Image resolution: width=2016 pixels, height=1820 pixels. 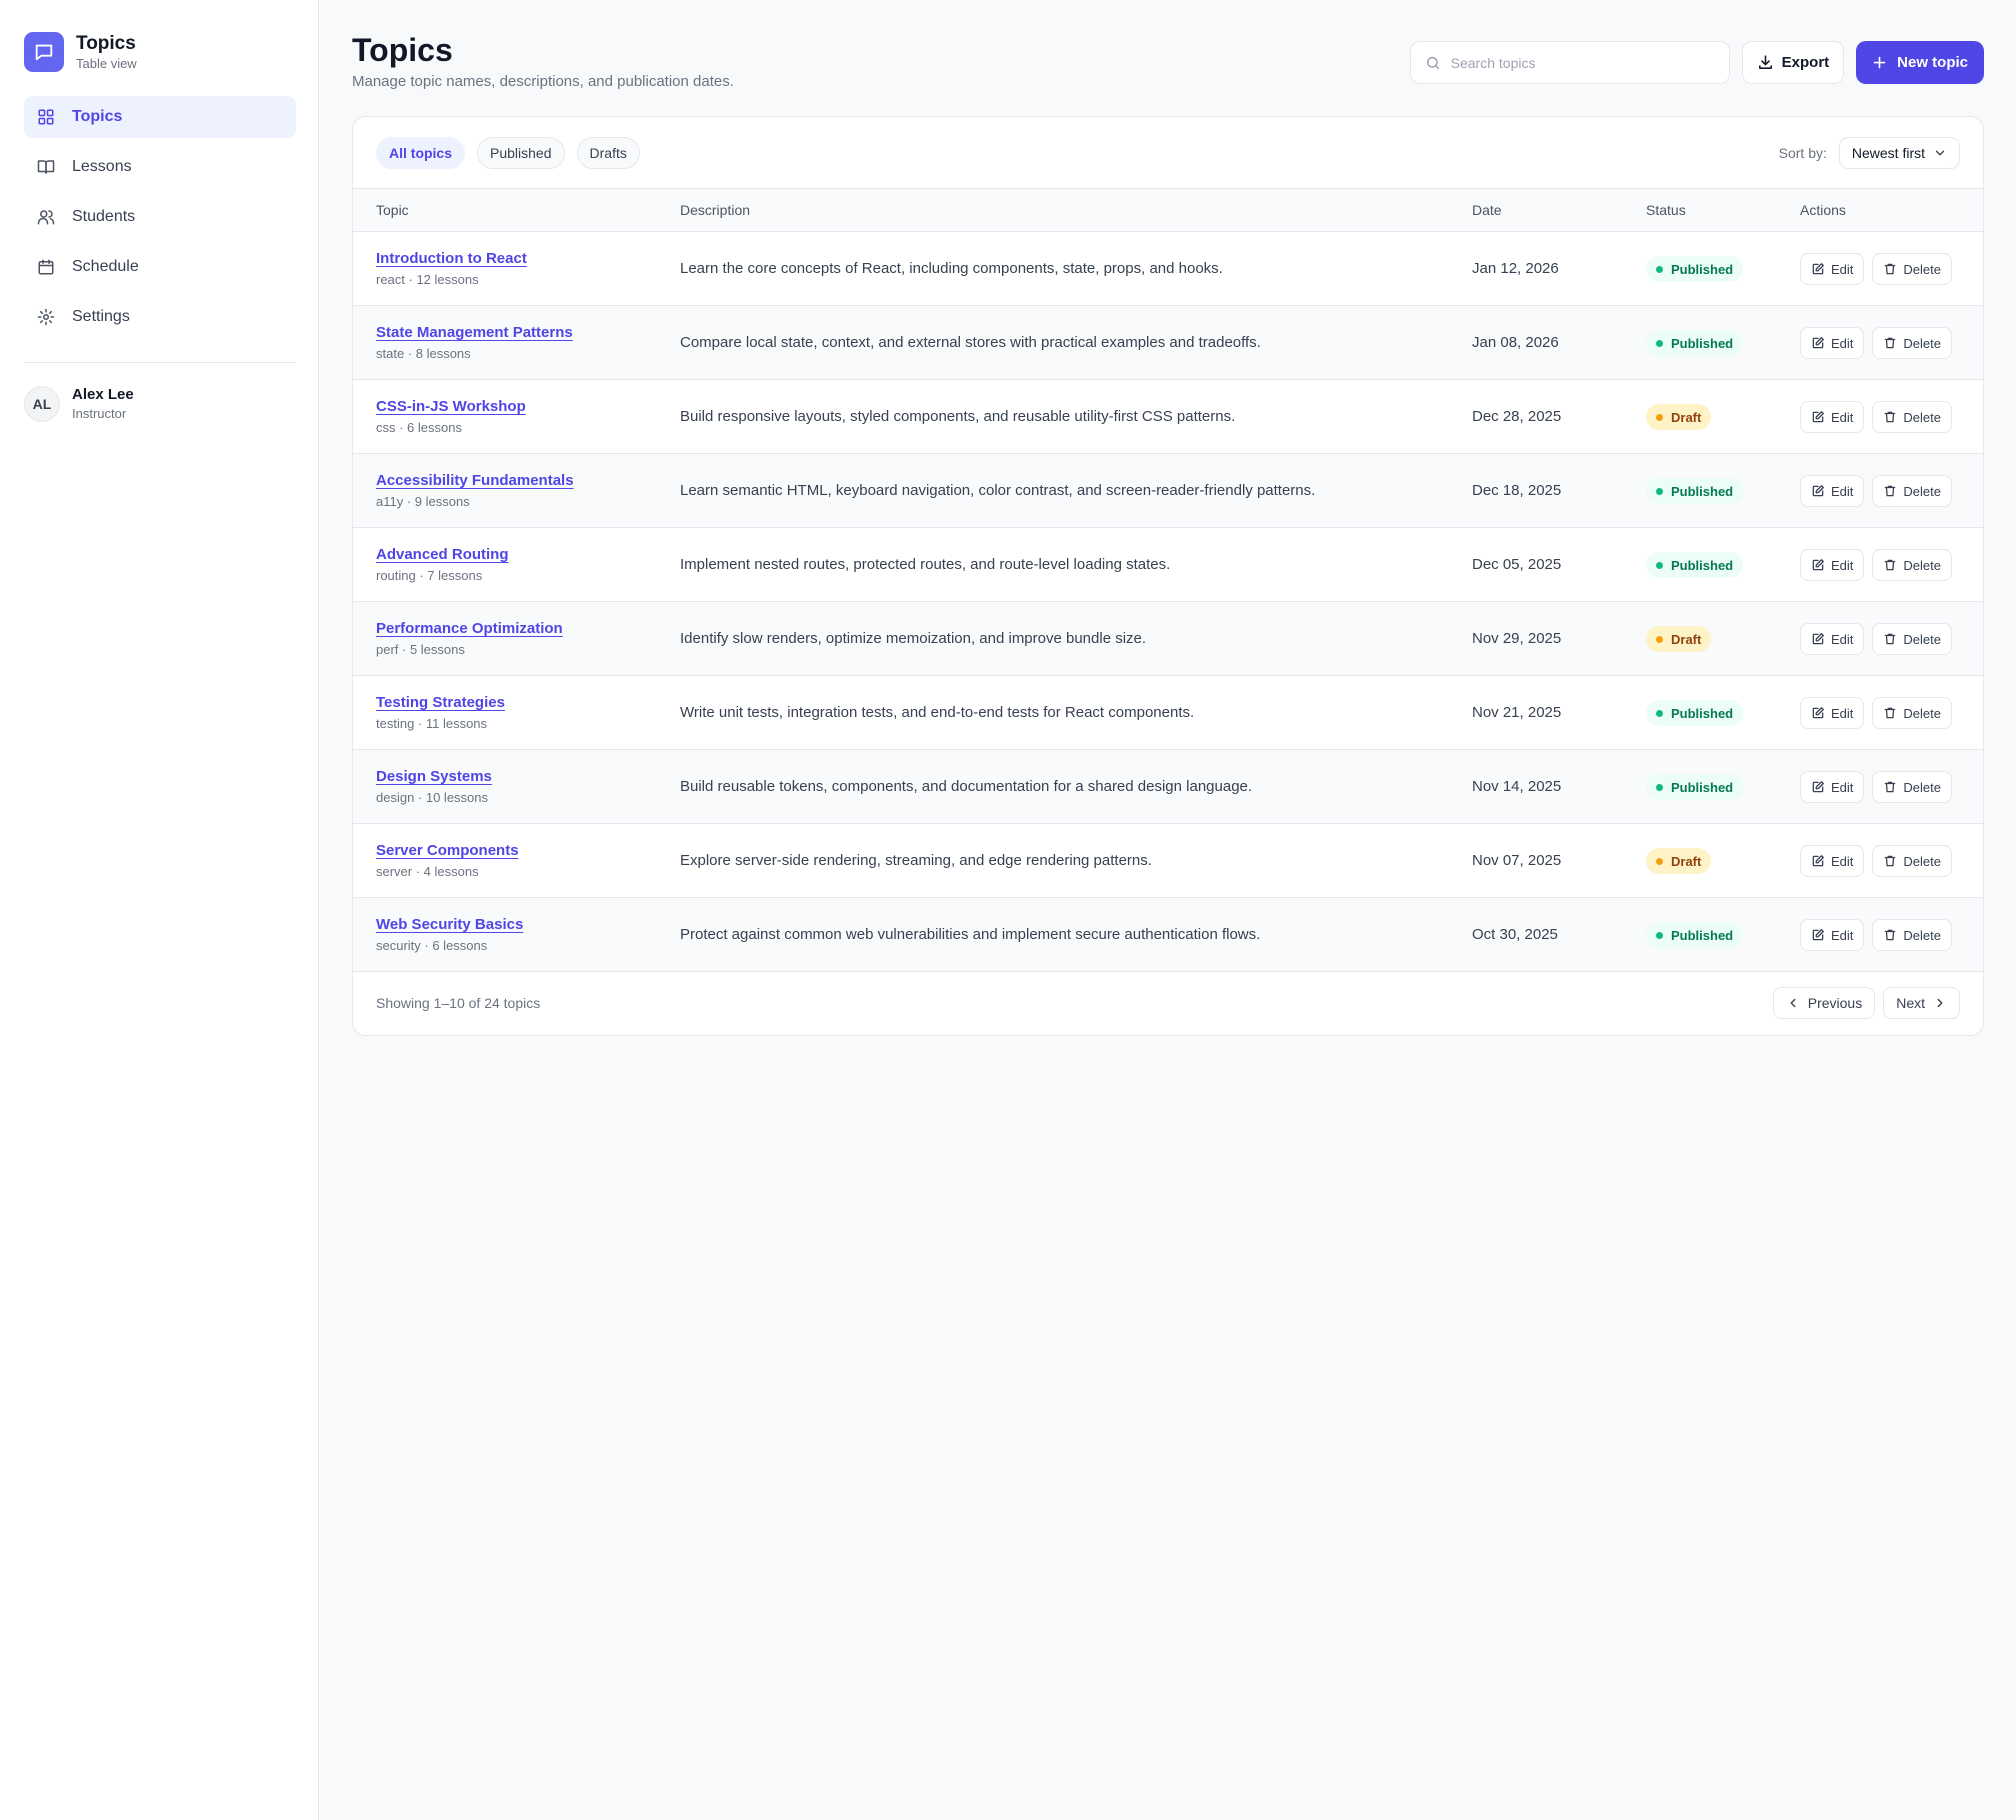 I want to click on sidebar-item-topics: Topics, so click(x=160, y=117).